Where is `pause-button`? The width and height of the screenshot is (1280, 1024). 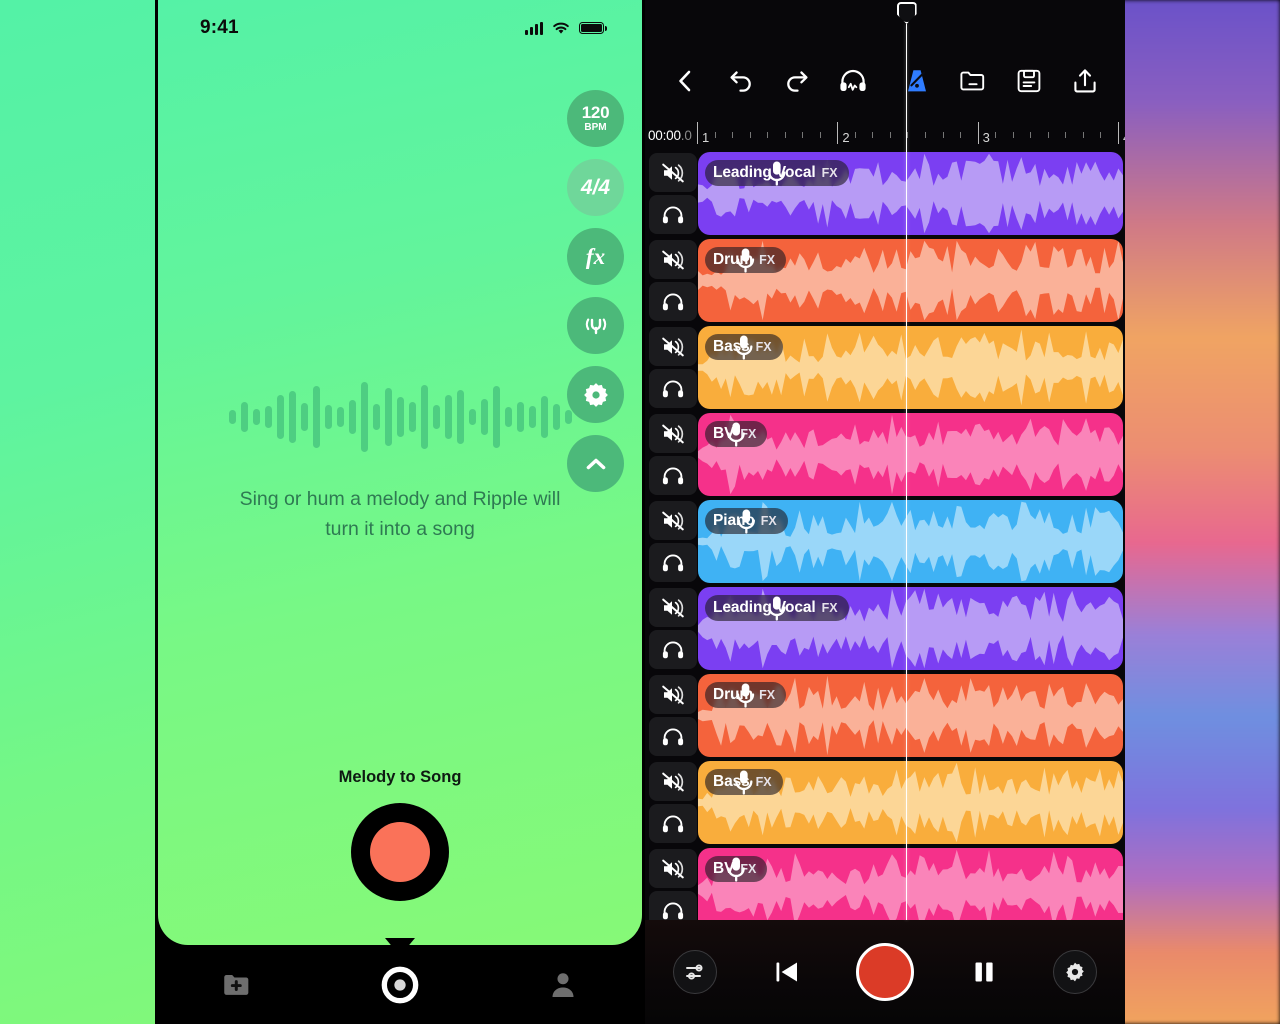
pause-button is located at coordinates (984, 972).